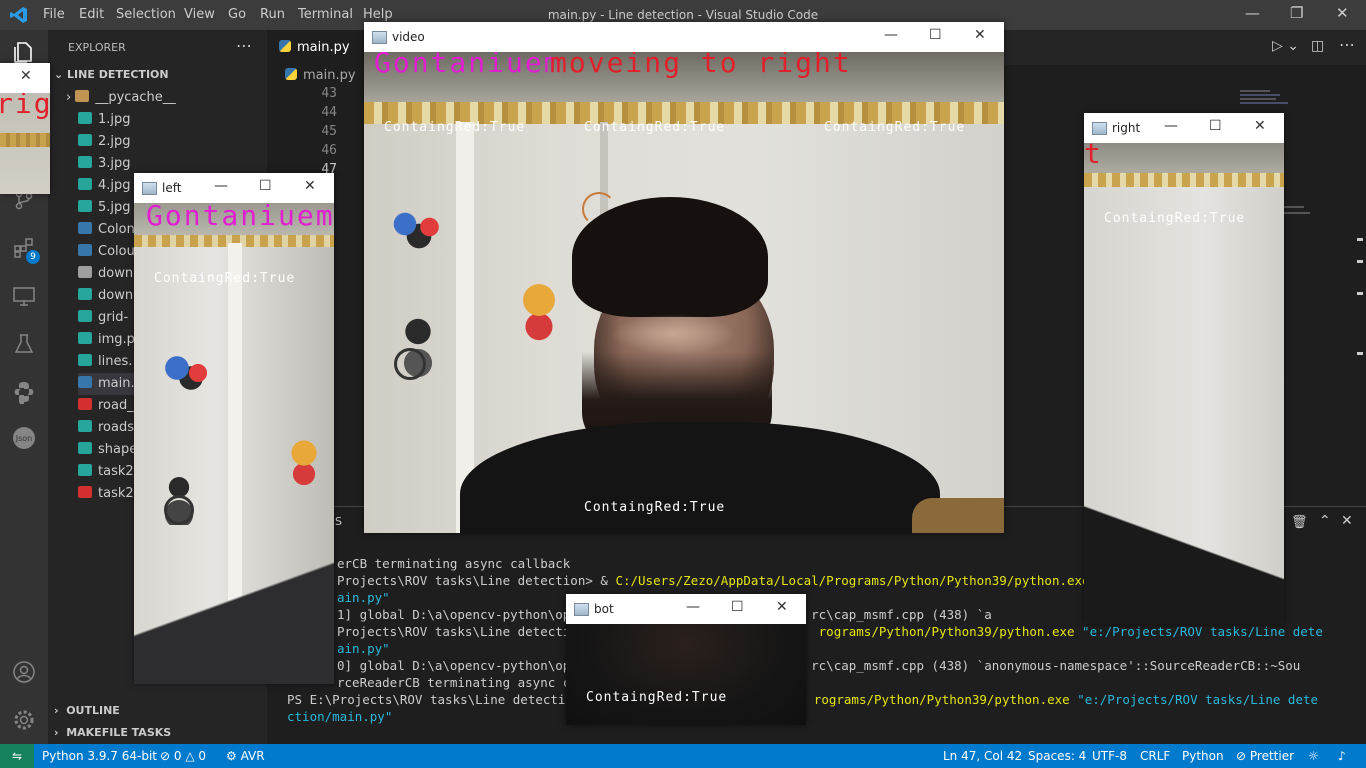 The height and width of the screenshot is (768, 1366). I want to click on file-item: 1.jpg, so click(172, 120).